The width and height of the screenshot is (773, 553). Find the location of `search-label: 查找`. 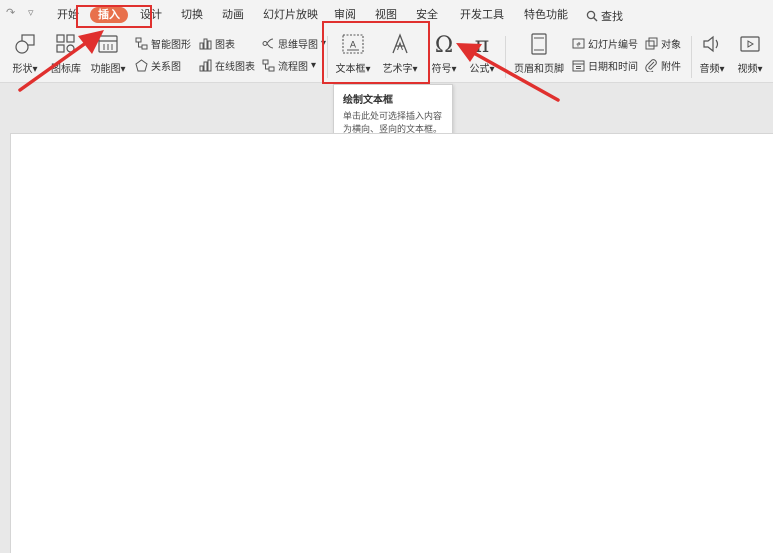

search-label: 查找 is located at coordinates (612, 16).